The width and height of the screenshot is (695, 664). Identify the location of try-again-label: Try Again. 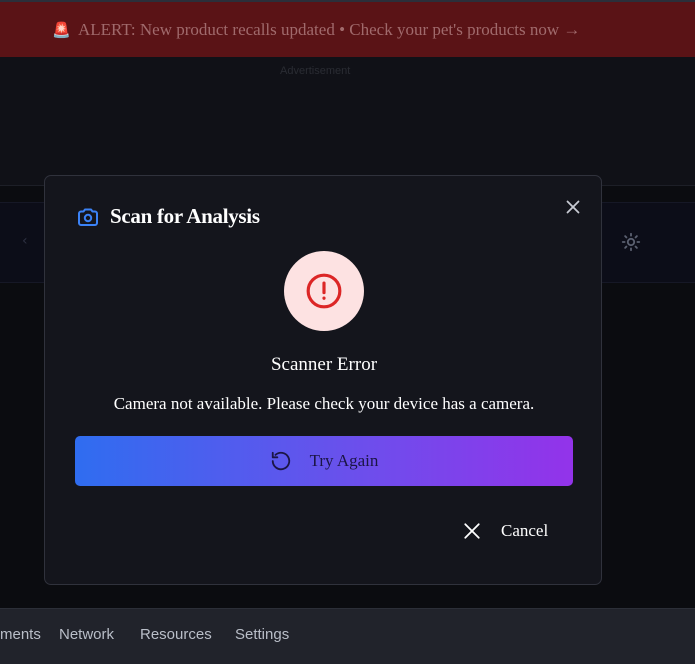
(344, 460).